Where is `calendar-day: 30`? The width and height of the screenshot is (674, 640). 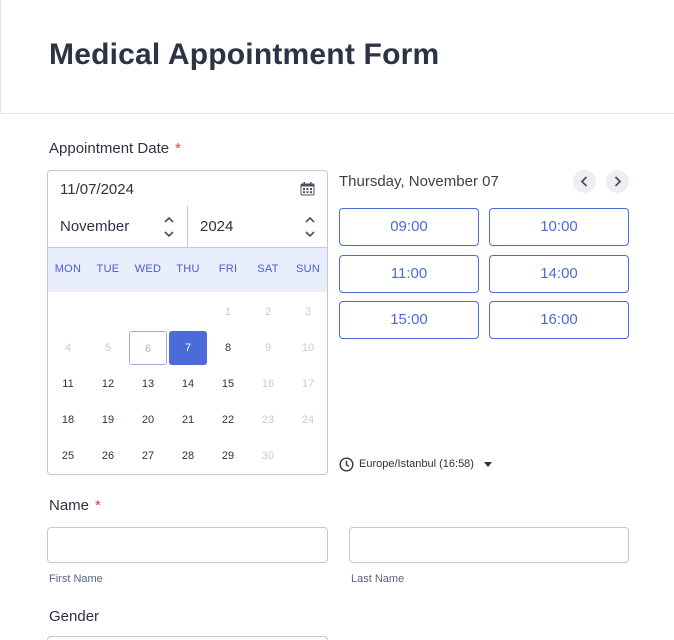
calendar-day: 30 is located at coordinates (268, 456).